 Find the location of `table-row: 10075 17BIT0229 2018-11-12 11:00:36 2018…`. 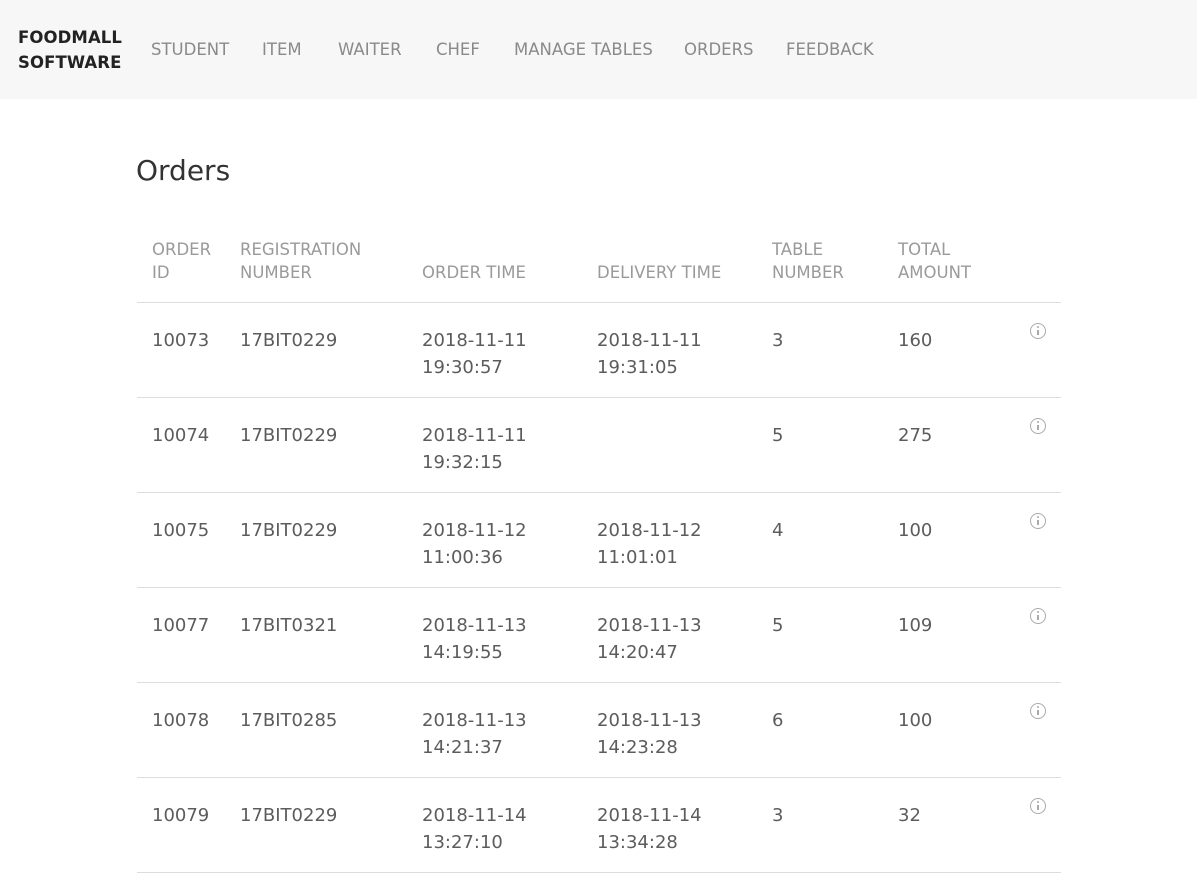

table-row: 10075 17BIT0229 2018-11-12 11:00:36 2018… is located at coordinates (599, 540).